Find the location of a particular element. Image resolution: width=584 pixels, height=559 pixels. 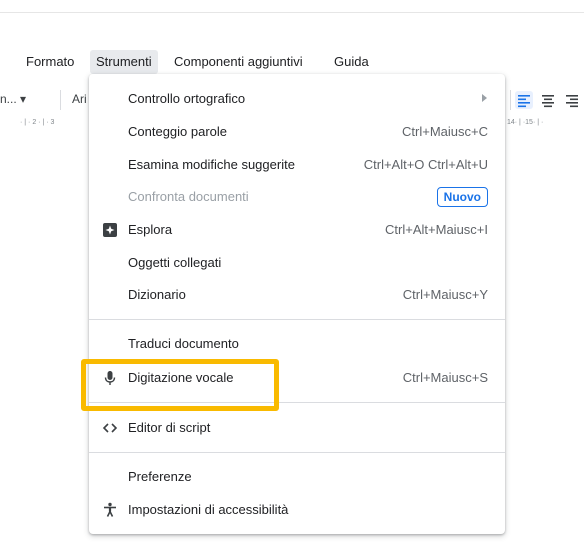

window-top-strip is located at coordinates (292, 6).